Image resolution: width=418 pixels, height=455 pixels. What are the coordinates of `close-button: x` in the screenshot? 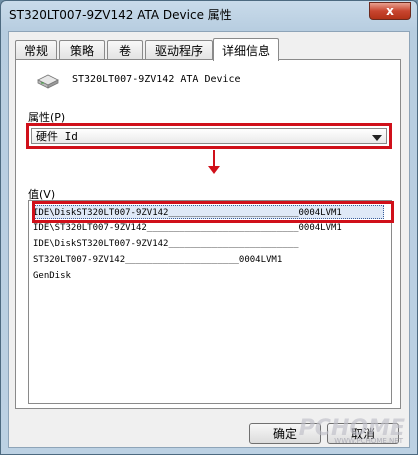 It's located at (390, 11).